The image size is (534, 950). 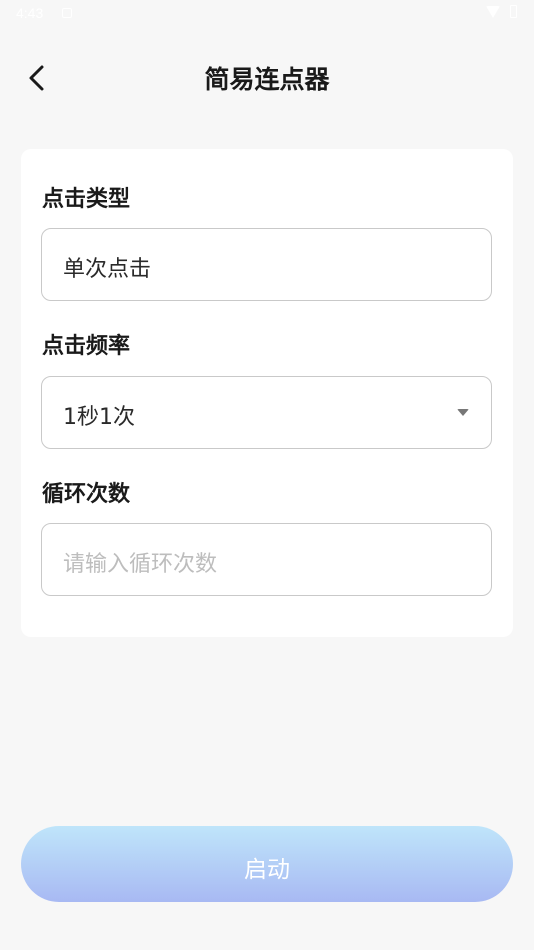 I want to click on start-button: 启动, so click(x=267, y=864).